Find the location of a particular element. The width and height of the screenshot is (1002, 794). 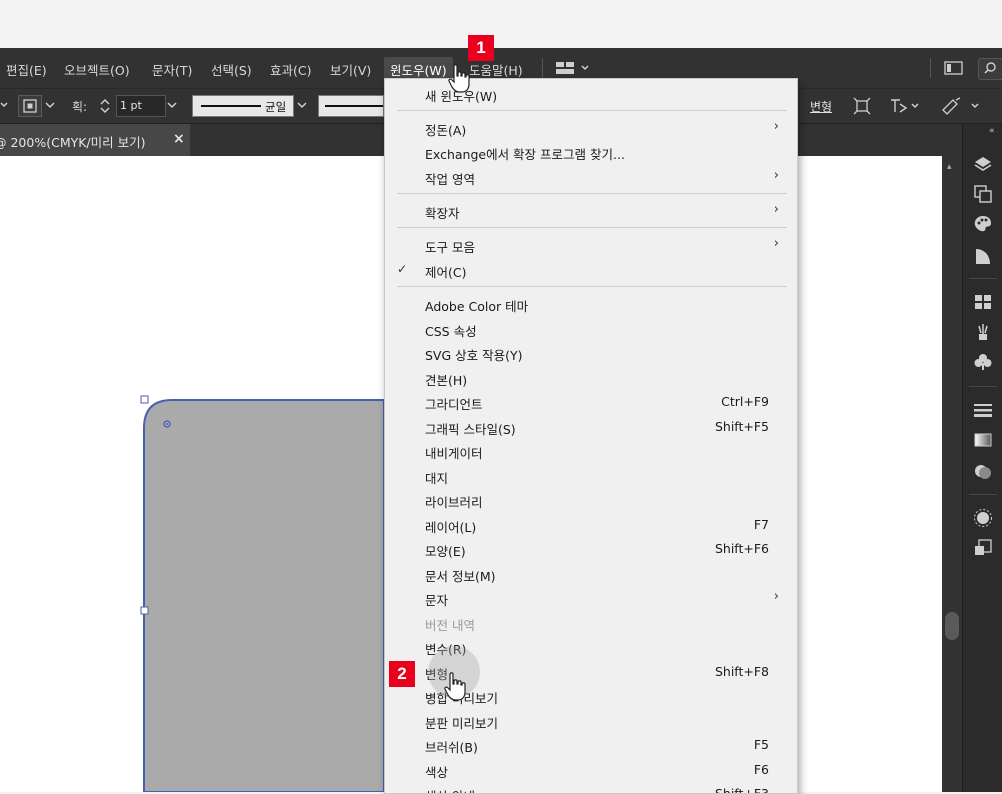

panel-divider is located at coordinates (983, 494).